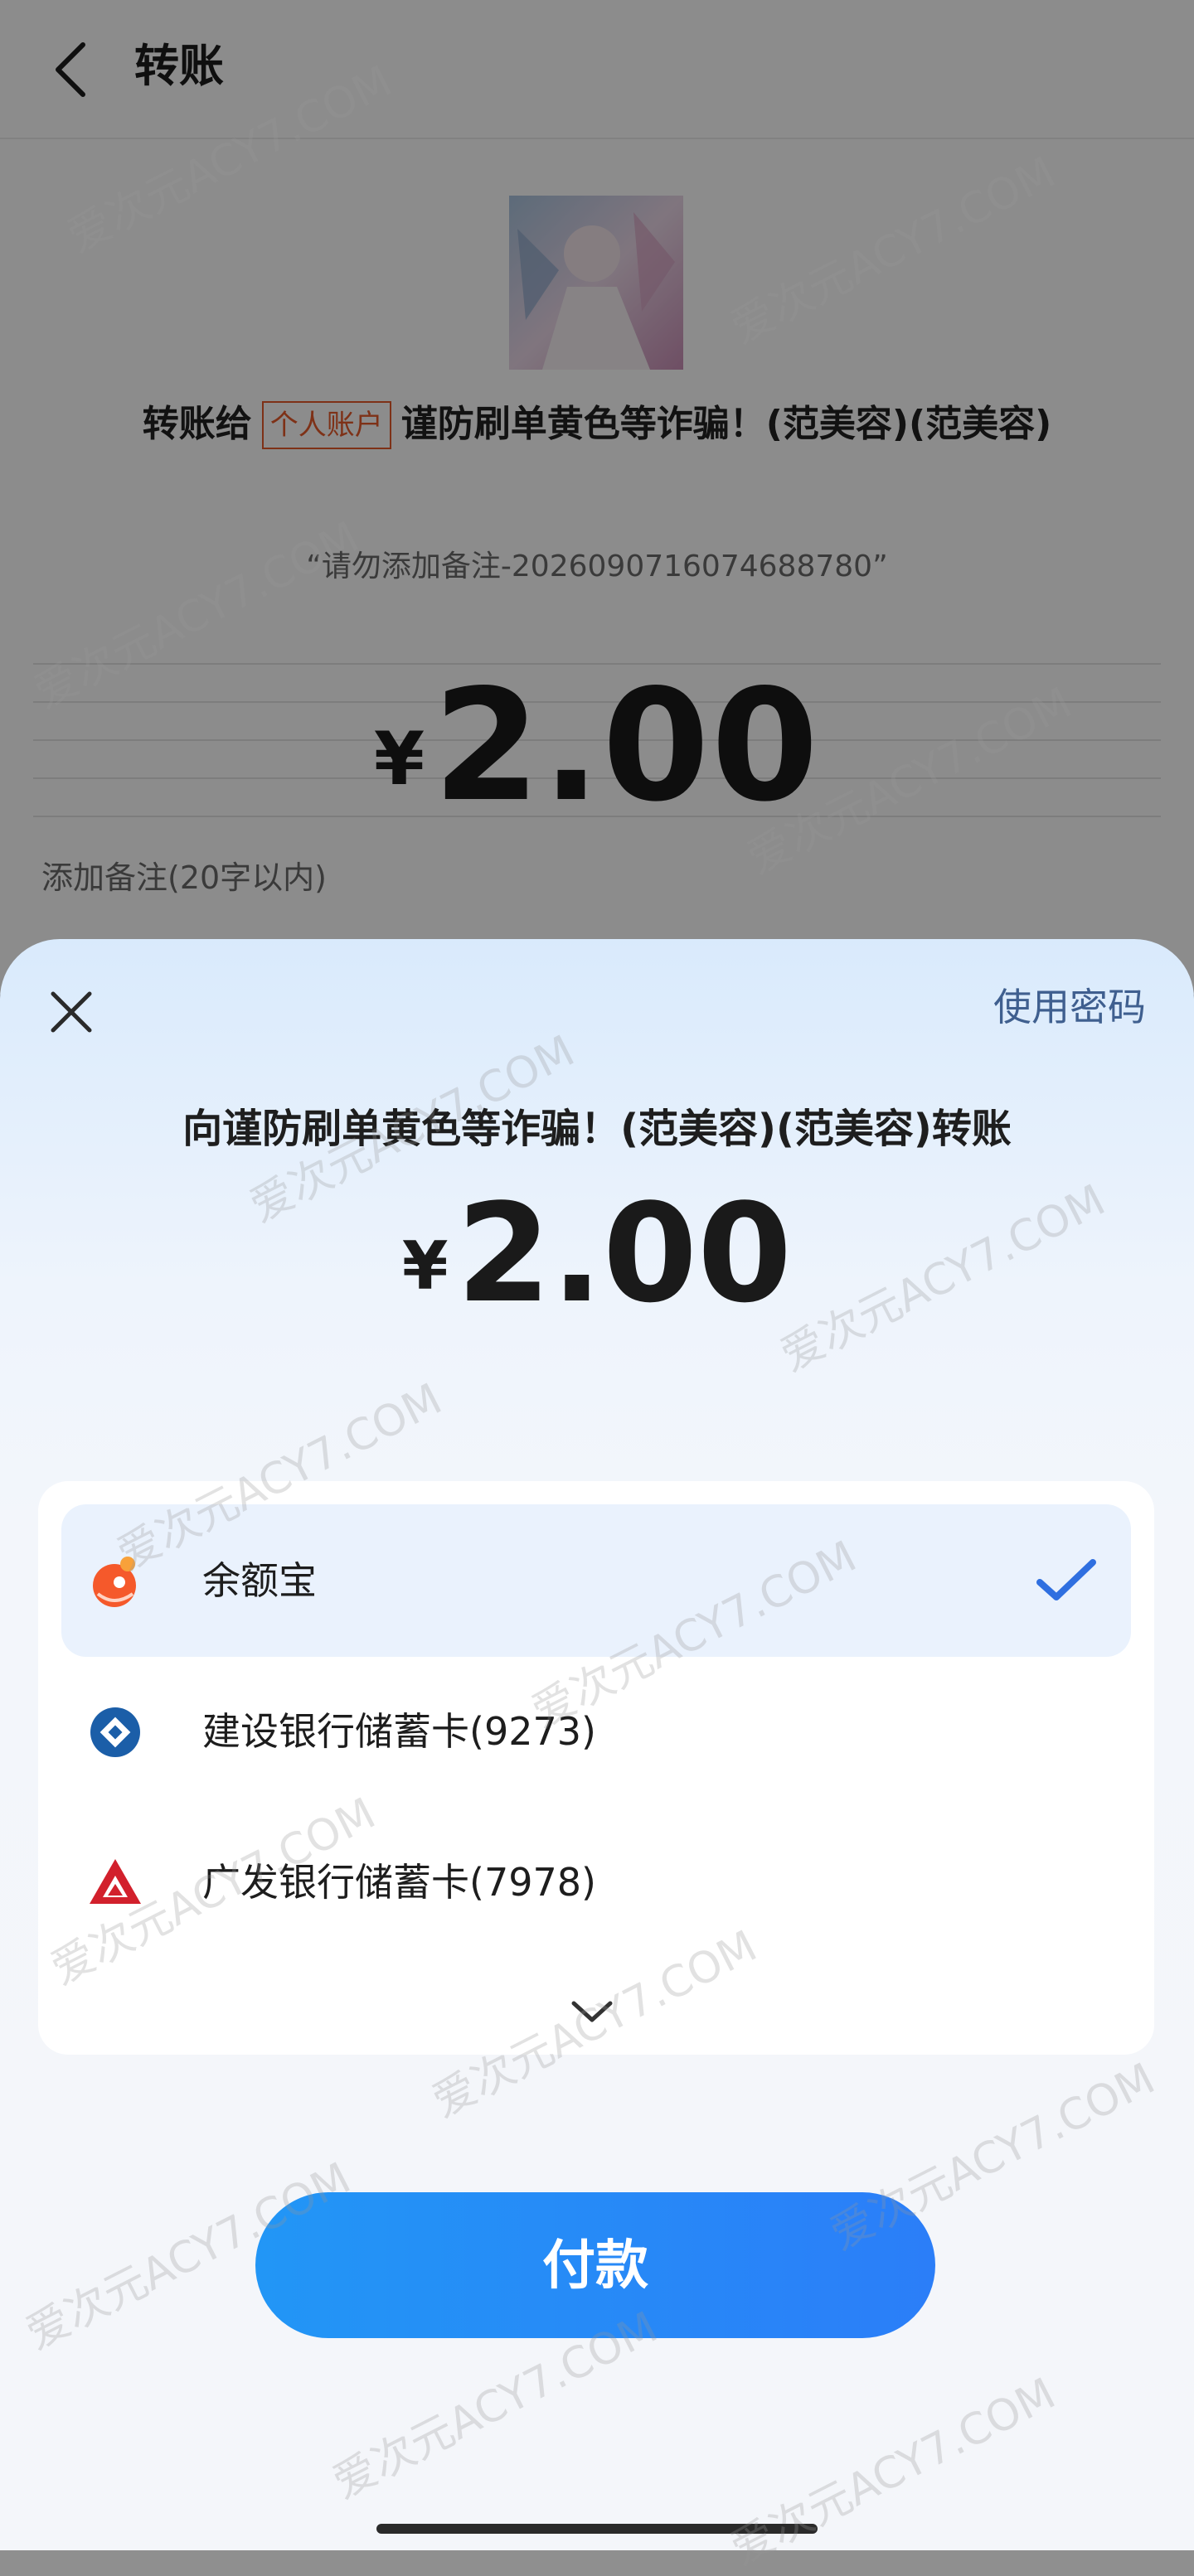 The image size is (1194, 2576). Describe the element at coordinates (597, 1129) in the screenshot. I see `sheet-title: 向谨防刷单黄色等诈骗！(范美容)(范美容)转账` at that location.